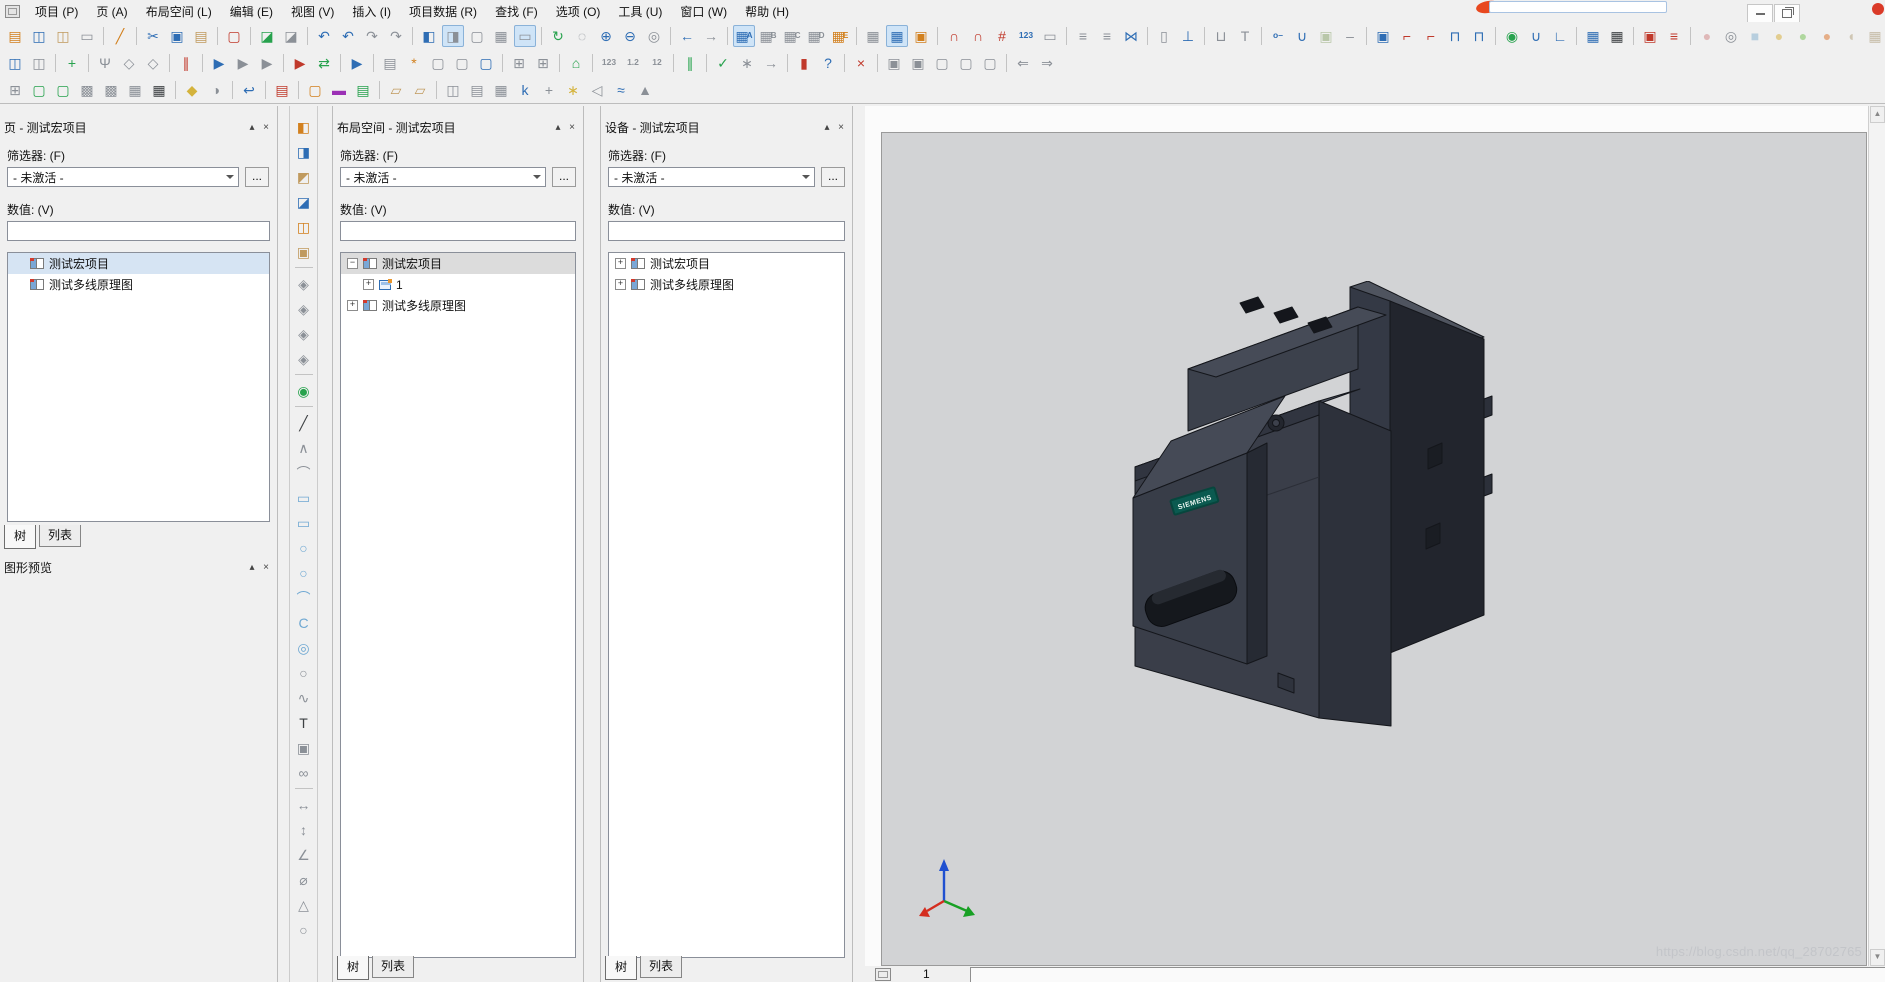 This screenshot has height=982, width=1885. What do you see at coordinates (87, 90) in the screenshot?
I see `pattern-1-icon: ▩` at bounding box center [87, 90].